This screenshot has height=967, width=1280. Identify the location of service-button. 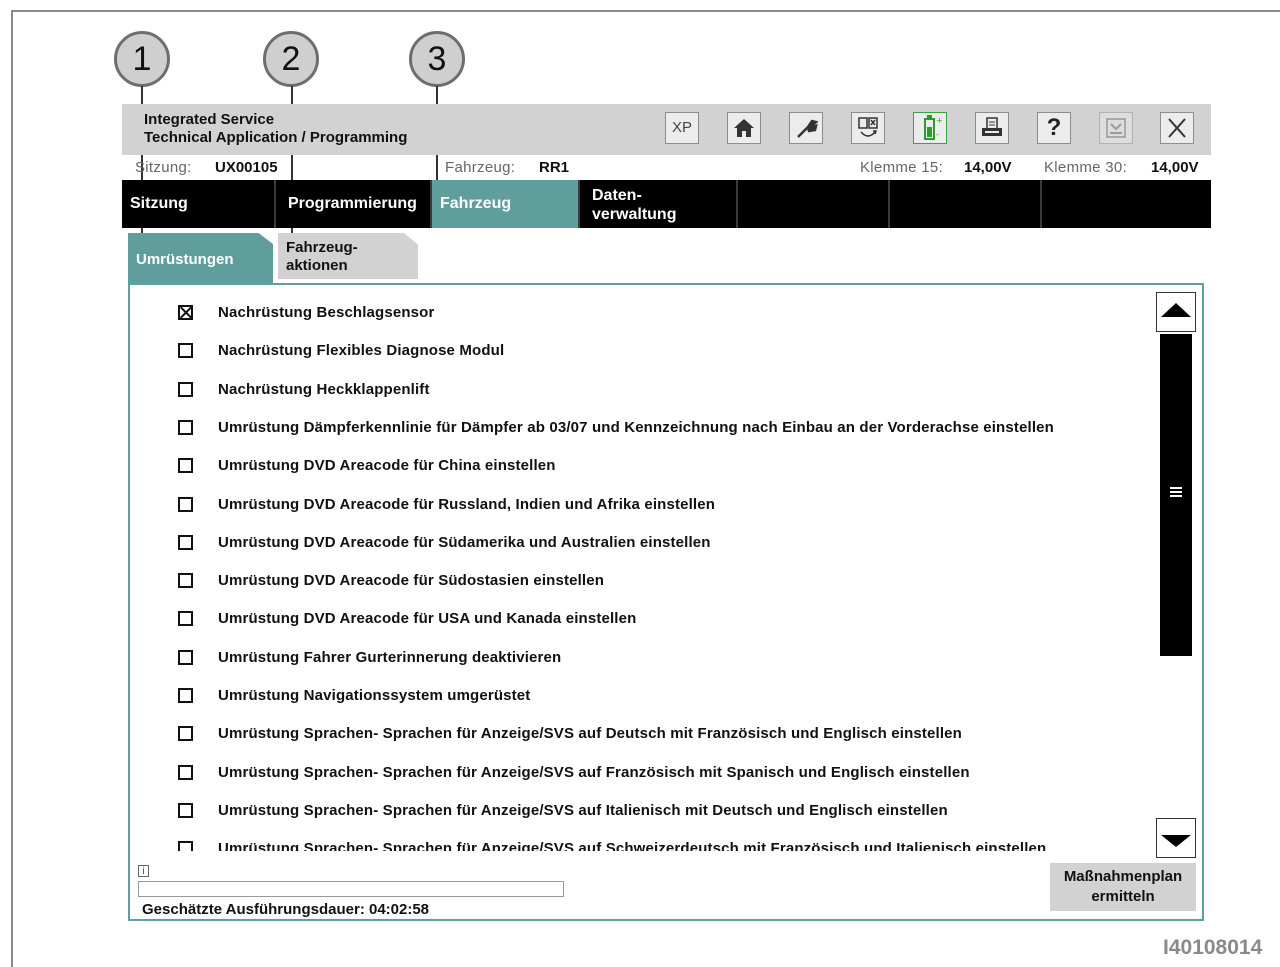
(806, 128).